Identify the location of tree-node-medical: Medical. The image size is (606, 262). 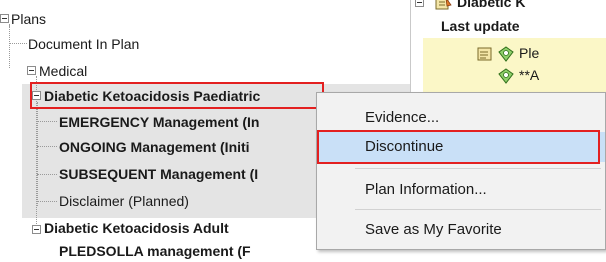
(63, 71).